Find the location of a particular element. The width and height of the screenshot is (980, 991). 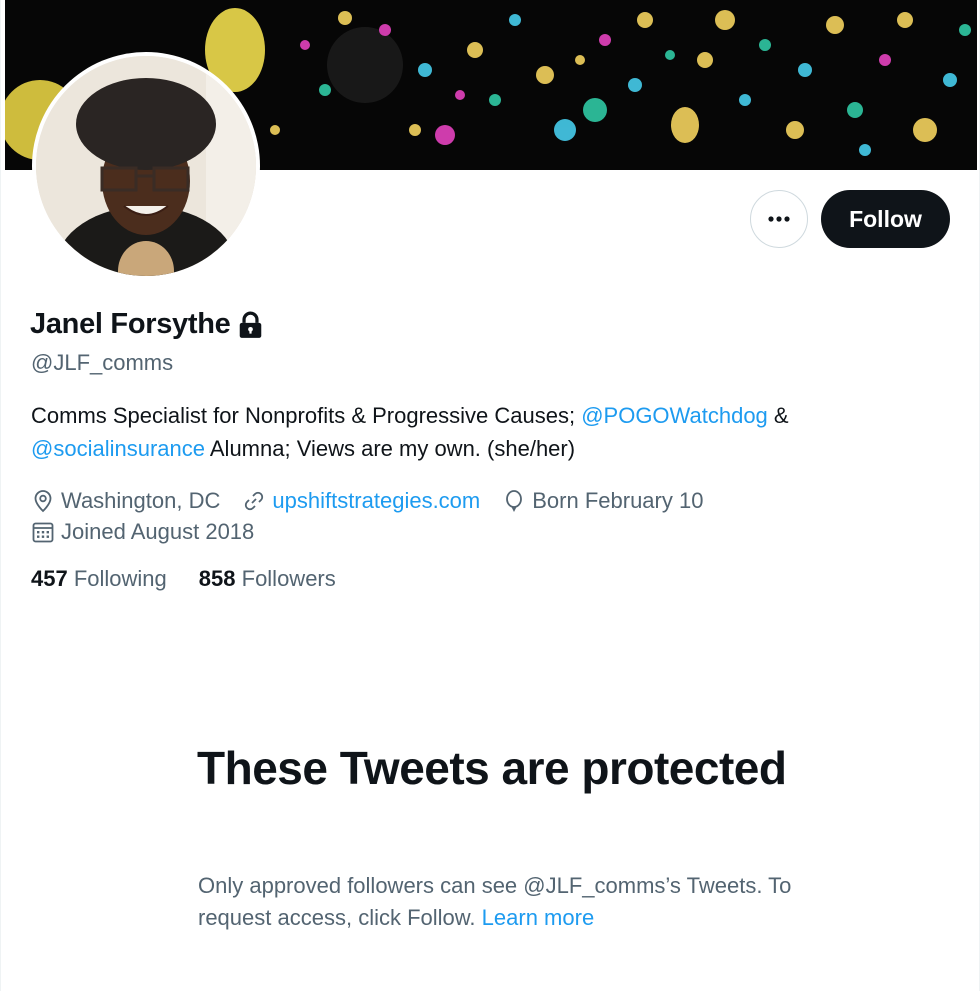

profile-handle: @JLF_comms is located at coordinates (102, 362).